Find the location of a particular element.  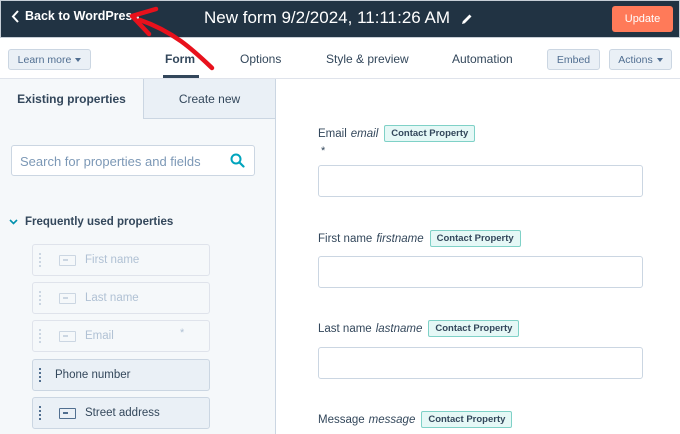

property-label: First name is located at coordinates (112, 260).